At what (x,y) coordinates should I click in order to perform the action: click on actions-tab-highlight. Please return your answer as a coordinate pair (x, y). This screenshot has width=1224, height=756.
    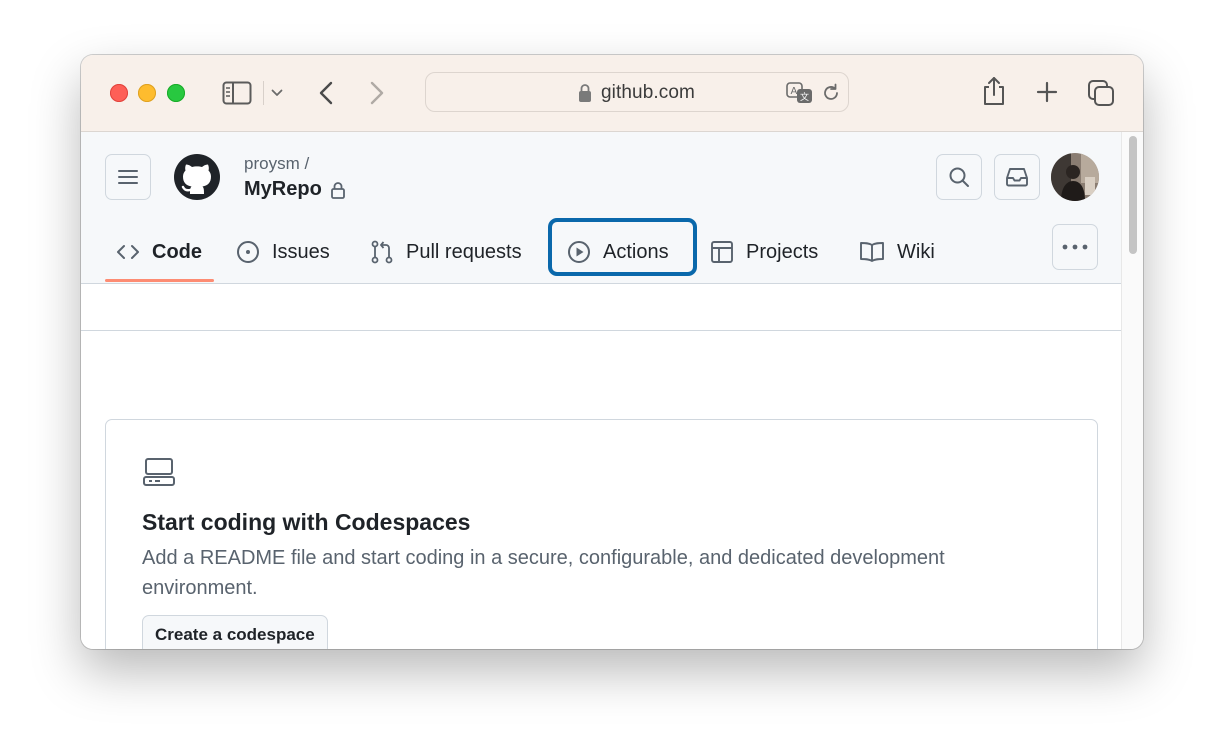
    Looking at the image, I should click on (622, 247).